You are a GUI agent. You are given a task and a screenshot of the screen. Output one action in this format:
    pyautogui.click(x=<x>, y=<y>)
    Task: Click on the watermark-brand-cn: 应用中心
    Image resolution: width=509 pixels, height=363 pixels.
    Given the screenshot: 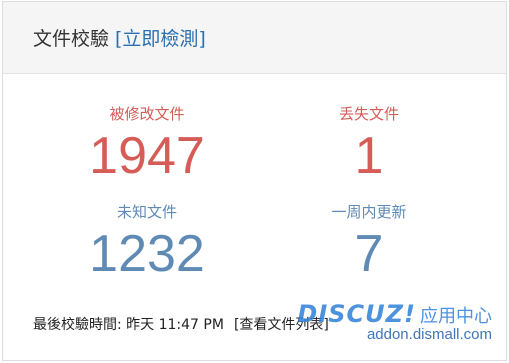 What is the action you would take?
    pyautogui.click(x=456, y=316)
    